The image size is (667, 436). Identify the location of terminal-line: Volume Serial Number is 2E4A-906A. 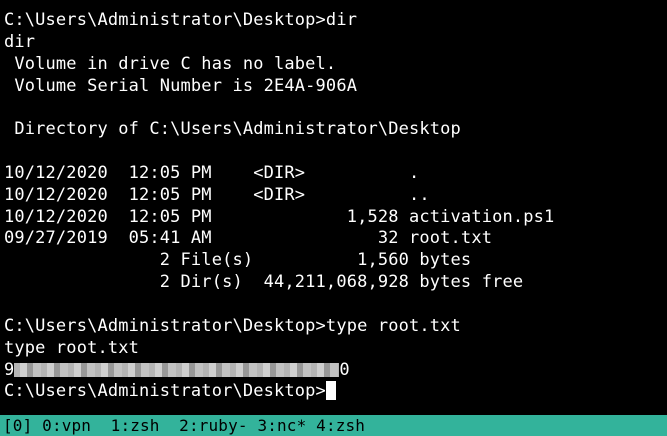
(181, 85).